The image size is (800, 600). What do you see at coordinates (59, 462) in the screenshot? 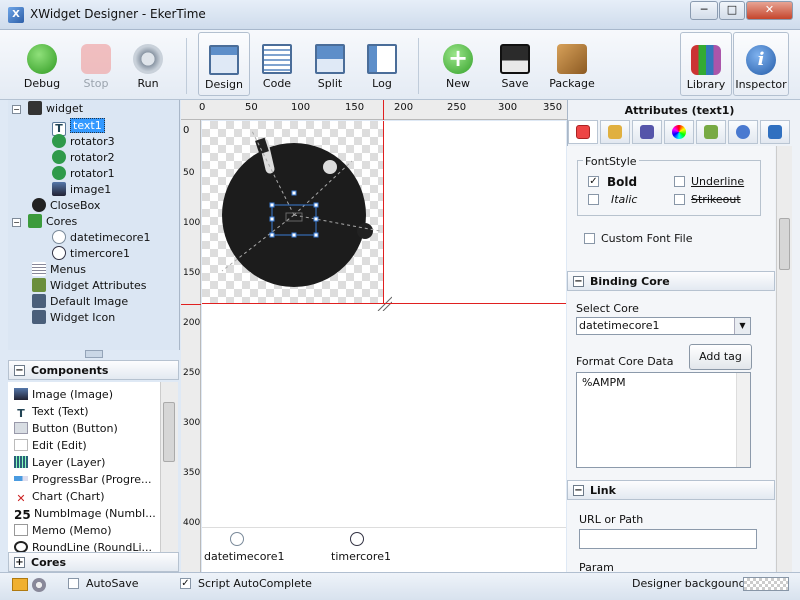
I see `list-item: Layer (Layer)` at bounding box center [59, 462].